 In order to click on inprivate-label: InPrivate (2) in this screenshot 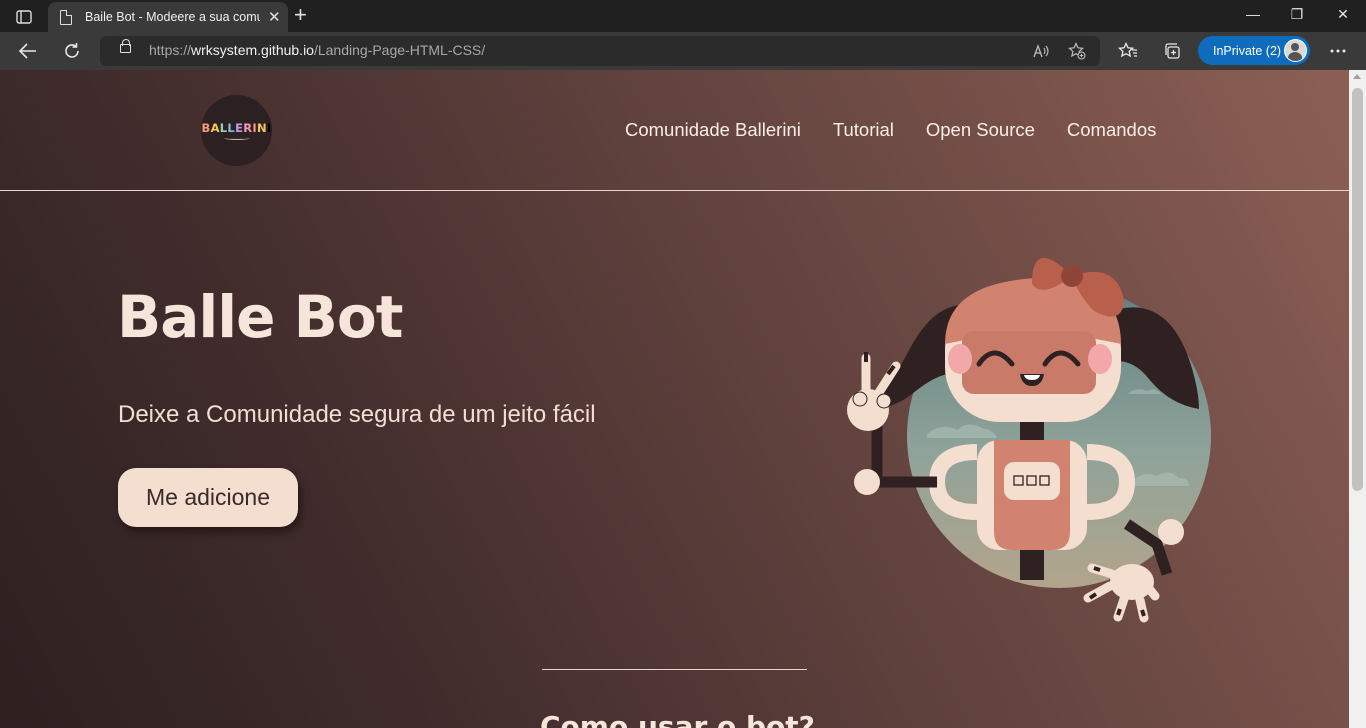, I will do `click(1247, 50)`.